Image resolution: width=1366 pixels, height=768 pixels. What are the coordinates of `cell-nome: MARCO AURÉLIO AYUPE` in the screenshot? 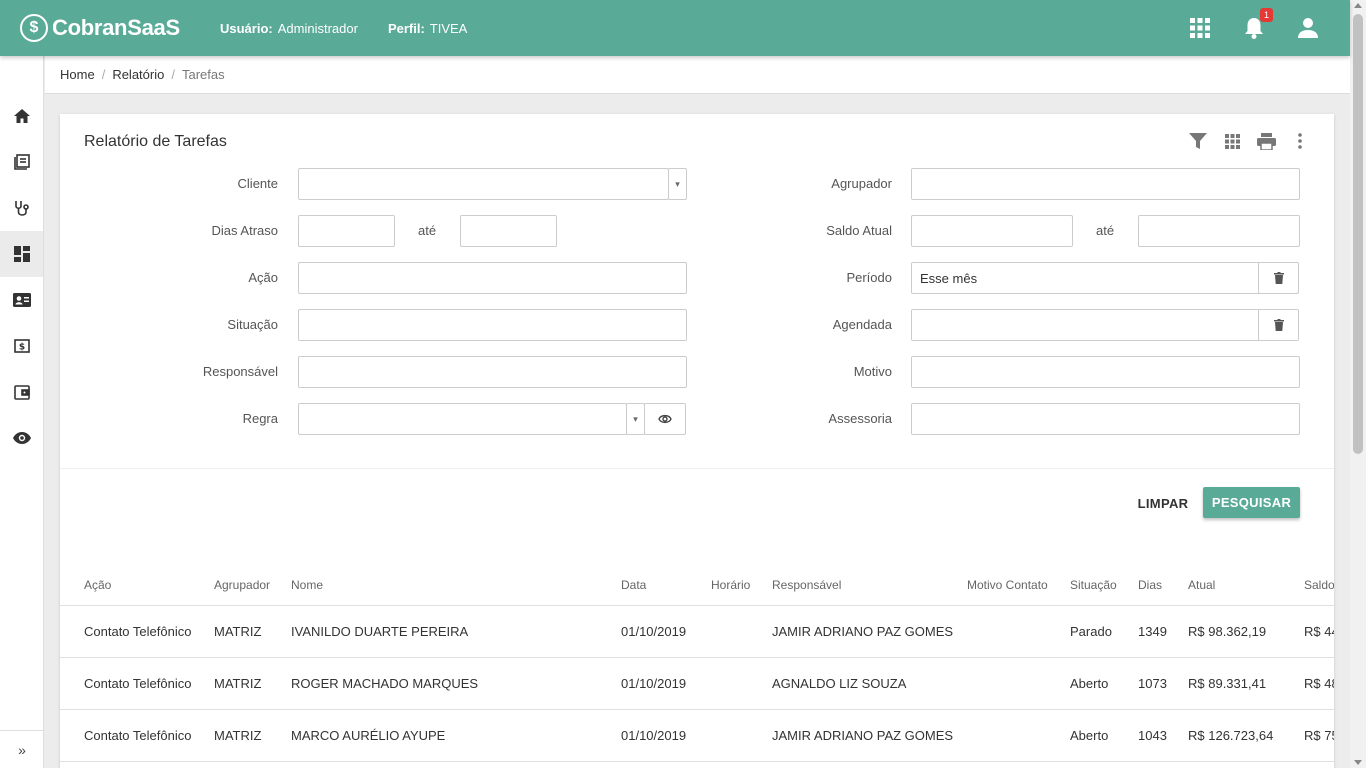 It's located at (368, 735).